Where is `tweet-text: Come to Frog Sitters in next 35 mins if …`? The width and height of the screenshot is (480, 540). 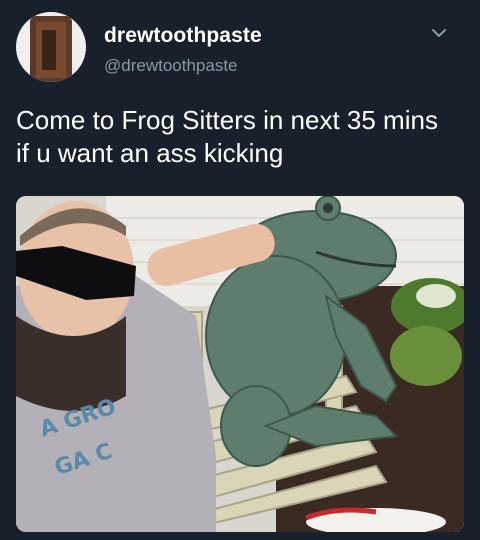
tweet-text: Come to Frog Sitters in next 35 mins if … is located at coordinates (227, 136).